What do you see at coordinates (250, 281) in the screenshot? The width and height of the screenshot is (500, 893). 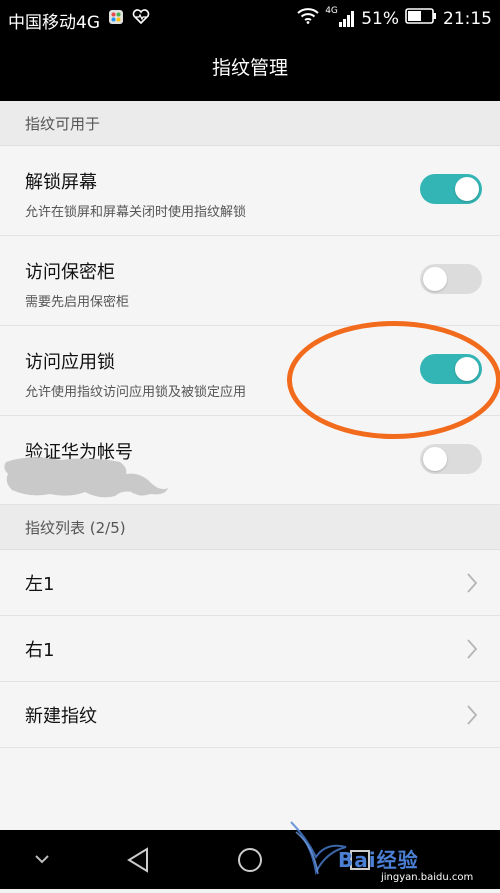 I see `setting-row-safe-access: 访问保密柜 需要先启用保密柜` at bounding box center [250, 281].